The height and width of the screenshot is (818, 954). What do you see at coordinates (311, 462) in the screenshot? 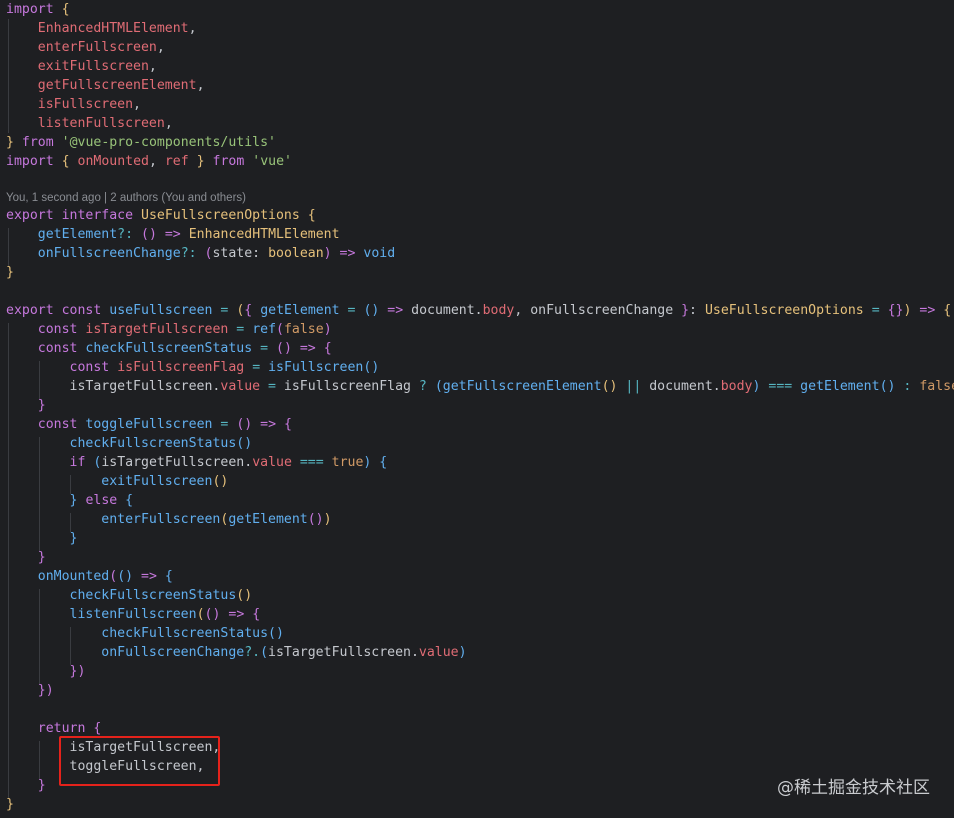
I see `code-token: ===` at bounding box center [311, 462].